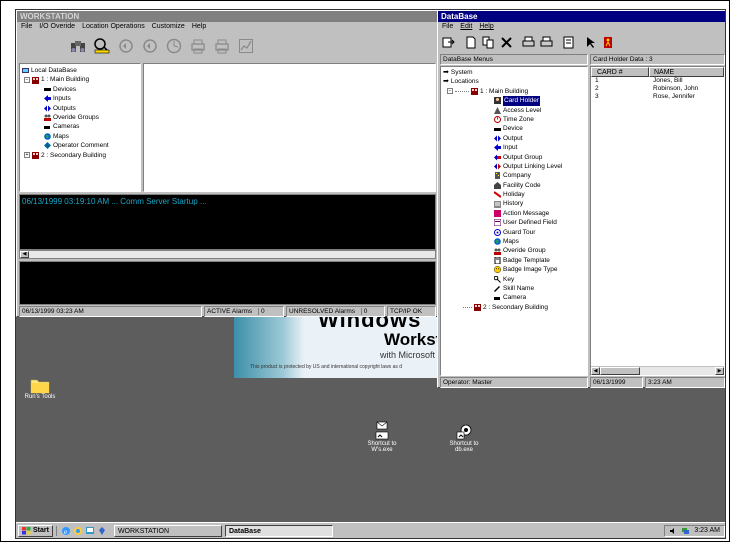  What do you see at coordinates (539, 203) in the screenshot?
I see `db-item-history: History` at bounding box center [539, 203].